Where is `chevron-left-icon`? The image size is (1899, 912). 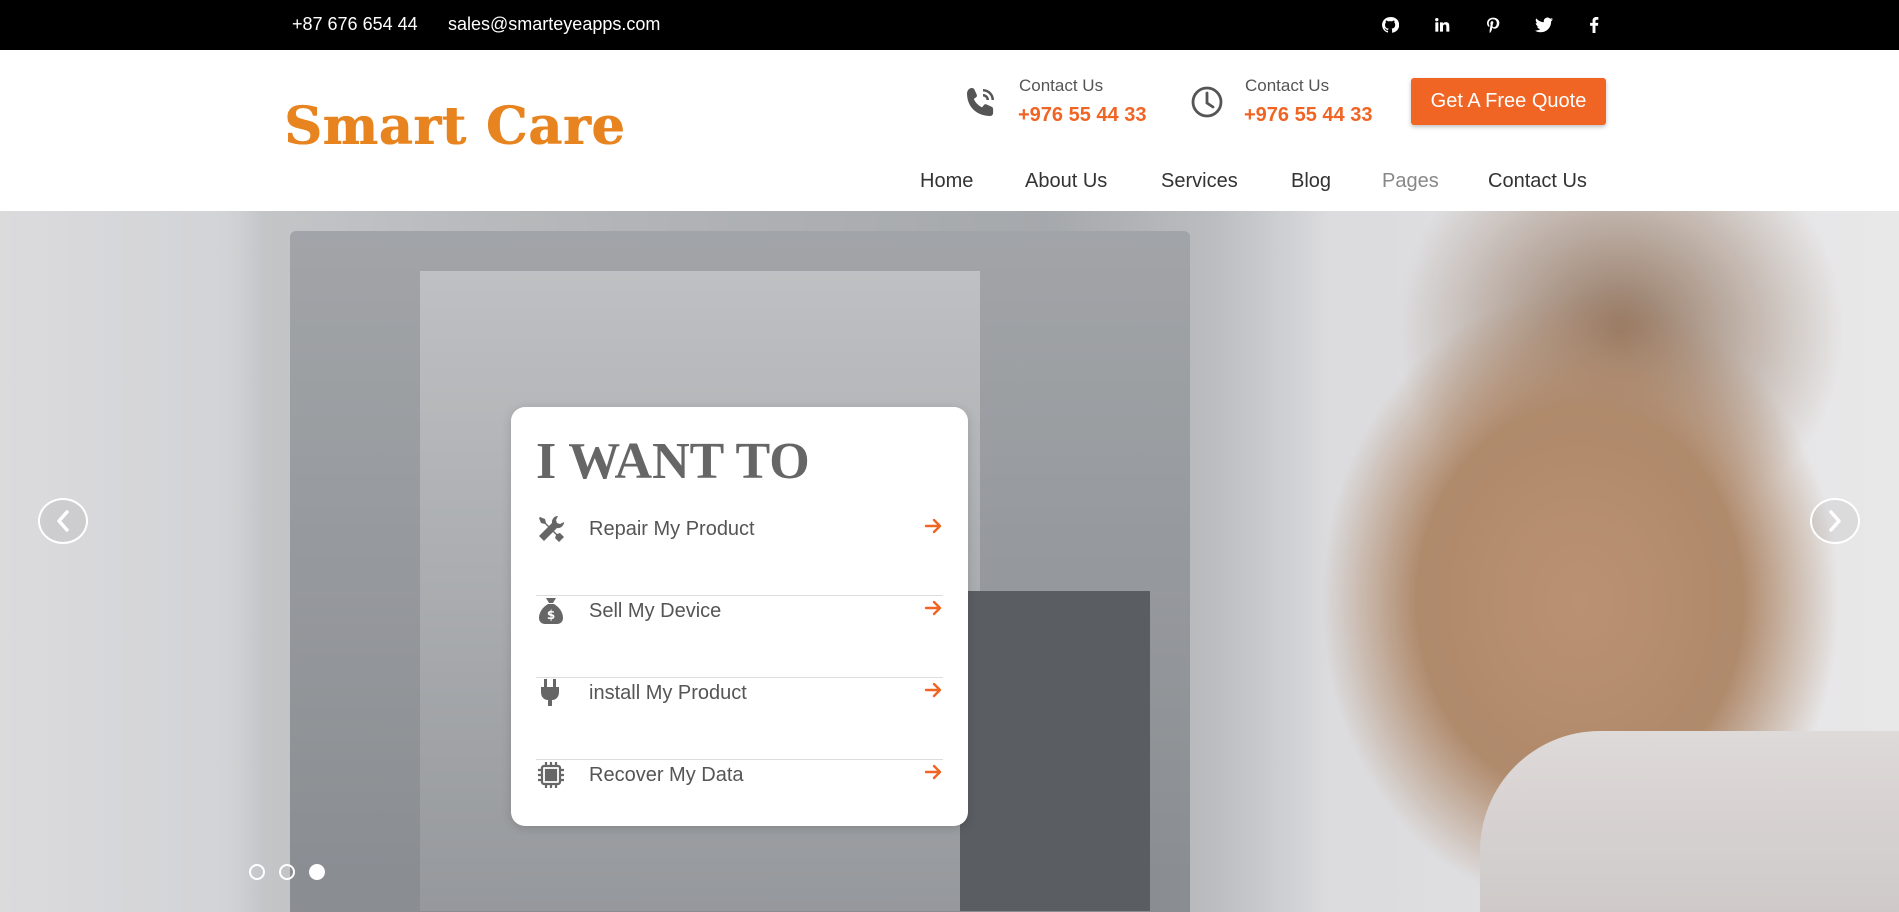 chevron-left-icon is located at coordinates (63, 521).